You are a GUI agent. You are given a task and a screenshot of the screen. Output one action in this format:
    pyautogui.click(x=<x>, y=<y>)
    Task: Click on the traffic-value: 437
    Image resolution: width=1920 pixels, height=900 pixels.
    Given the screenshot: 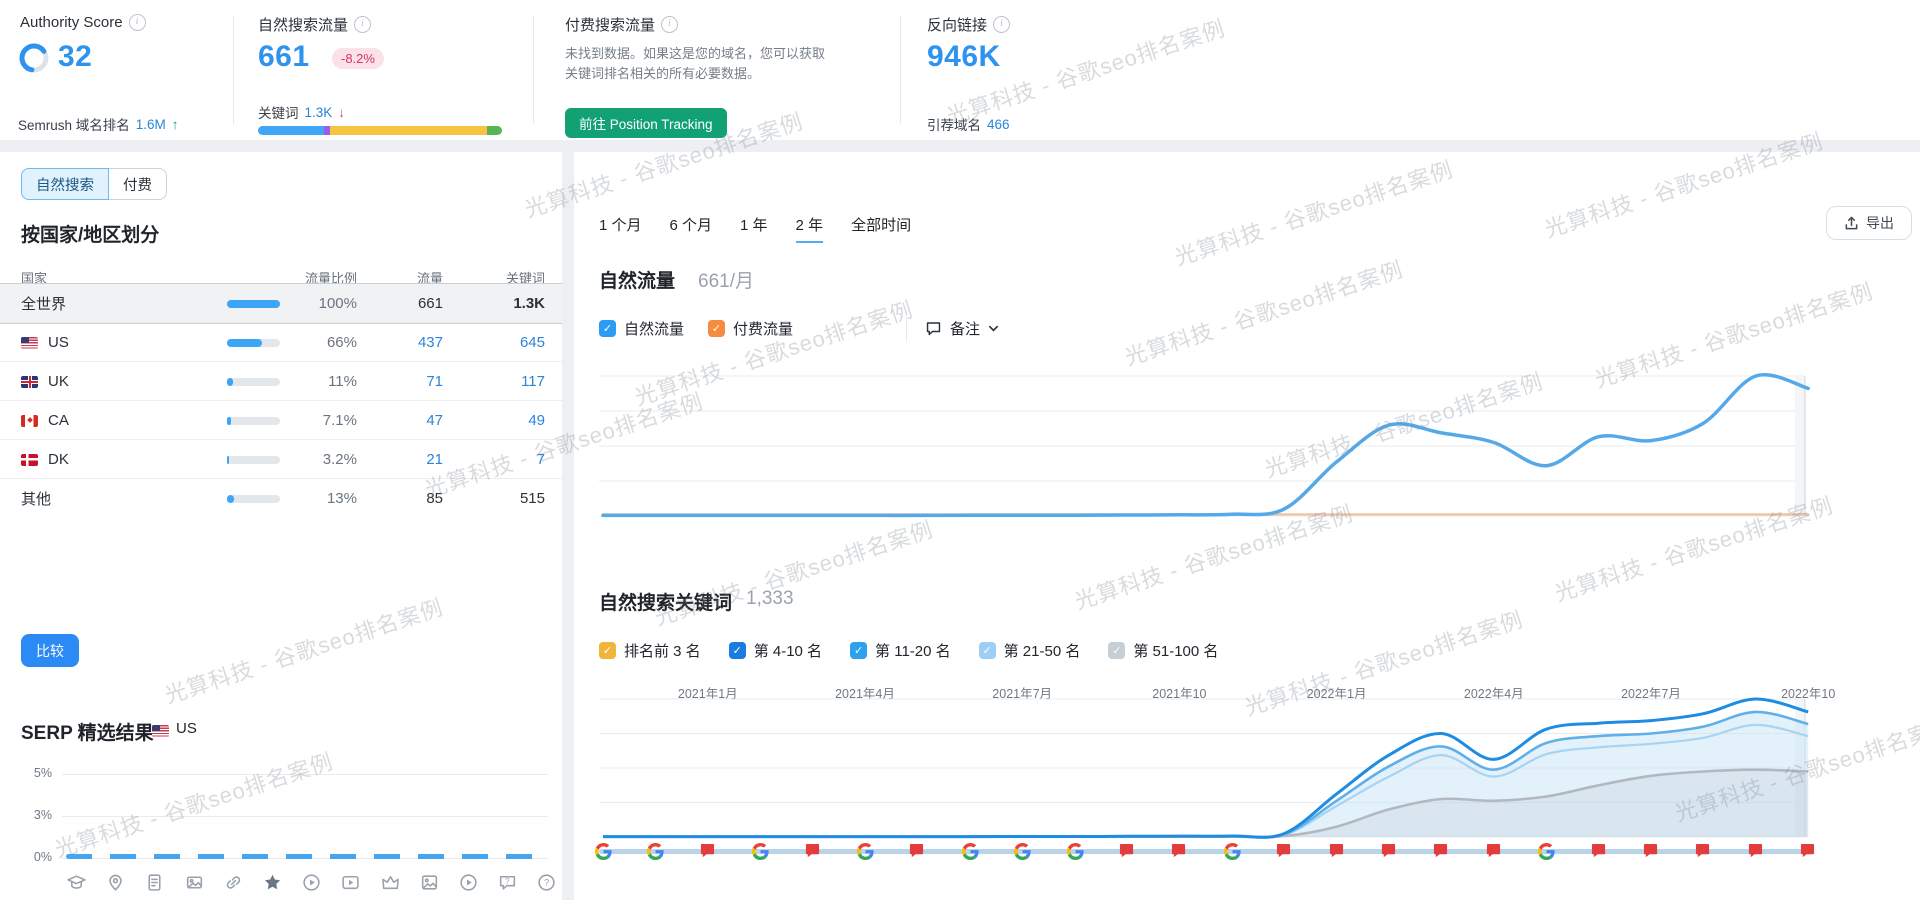 What is the action you would take?
    pyautogui.click(x=409, y=342)
    